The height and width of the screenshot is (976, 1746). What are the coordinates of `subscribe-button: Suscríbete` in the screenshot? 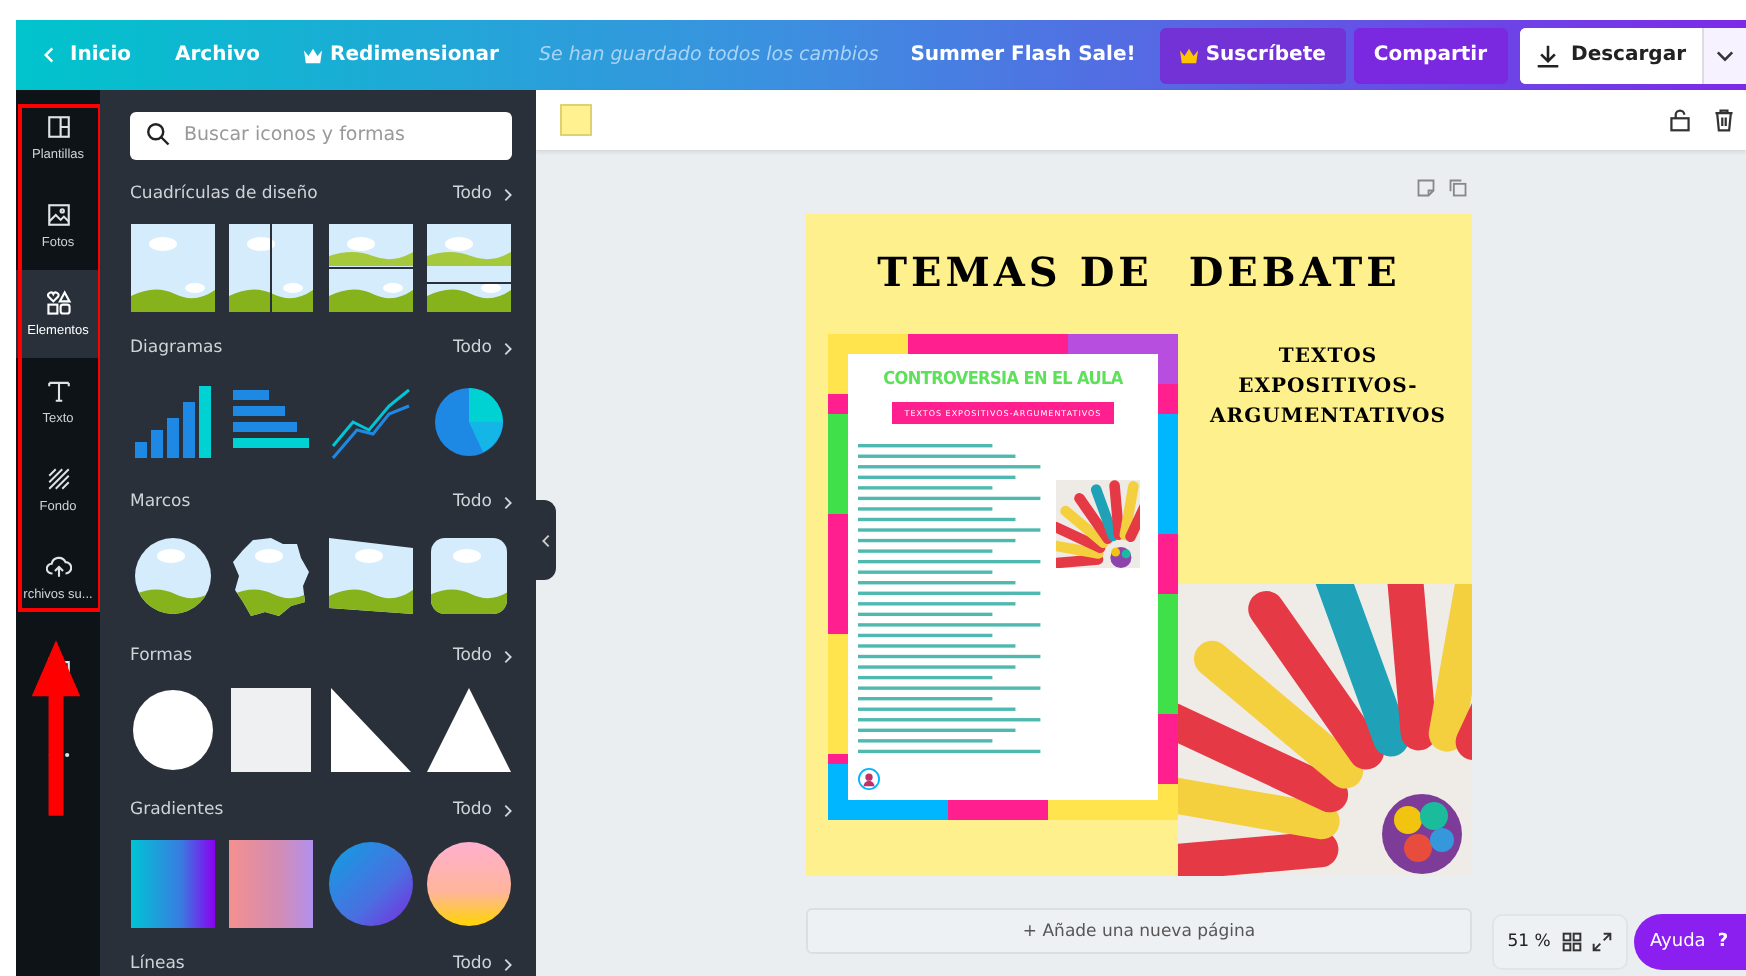 It's located at (1252, 55).